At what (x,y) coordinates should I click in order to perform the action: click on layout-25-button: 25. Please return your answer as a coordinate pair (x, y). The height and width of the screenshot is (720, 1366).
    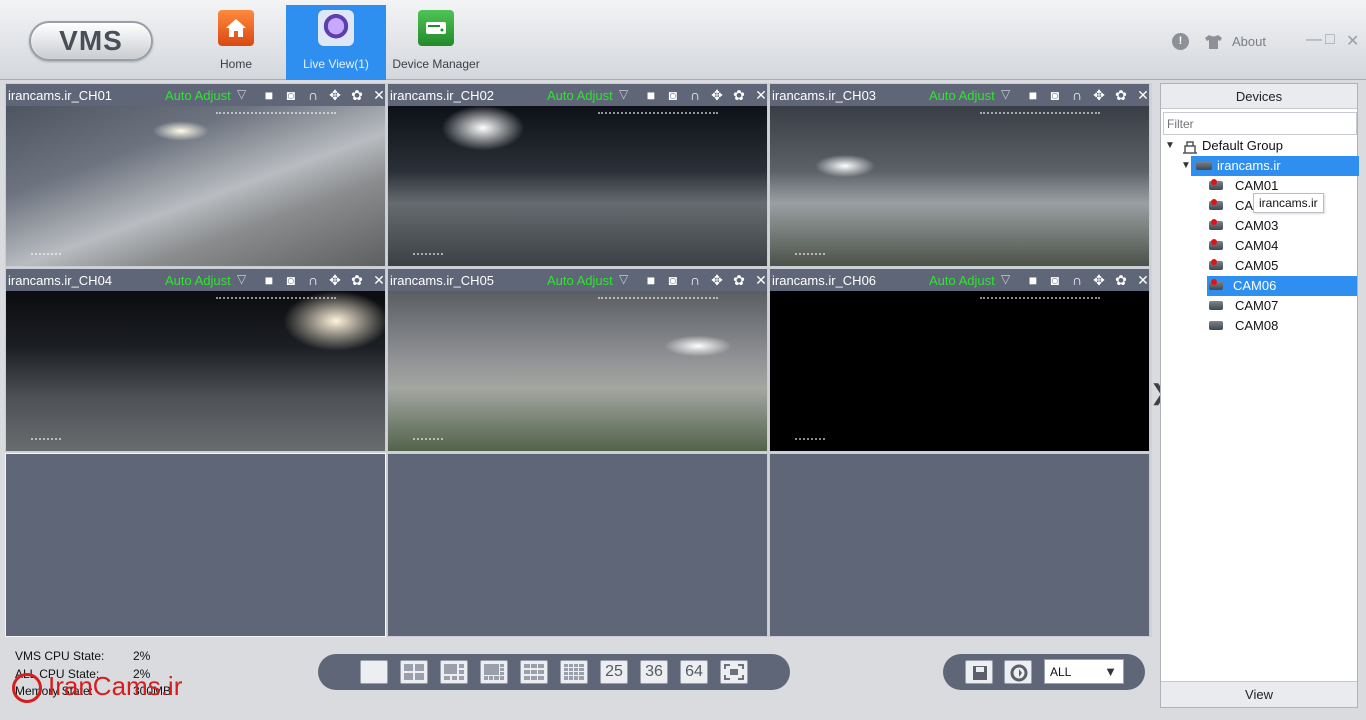
    Looking at the image, I should click on (614, 672).